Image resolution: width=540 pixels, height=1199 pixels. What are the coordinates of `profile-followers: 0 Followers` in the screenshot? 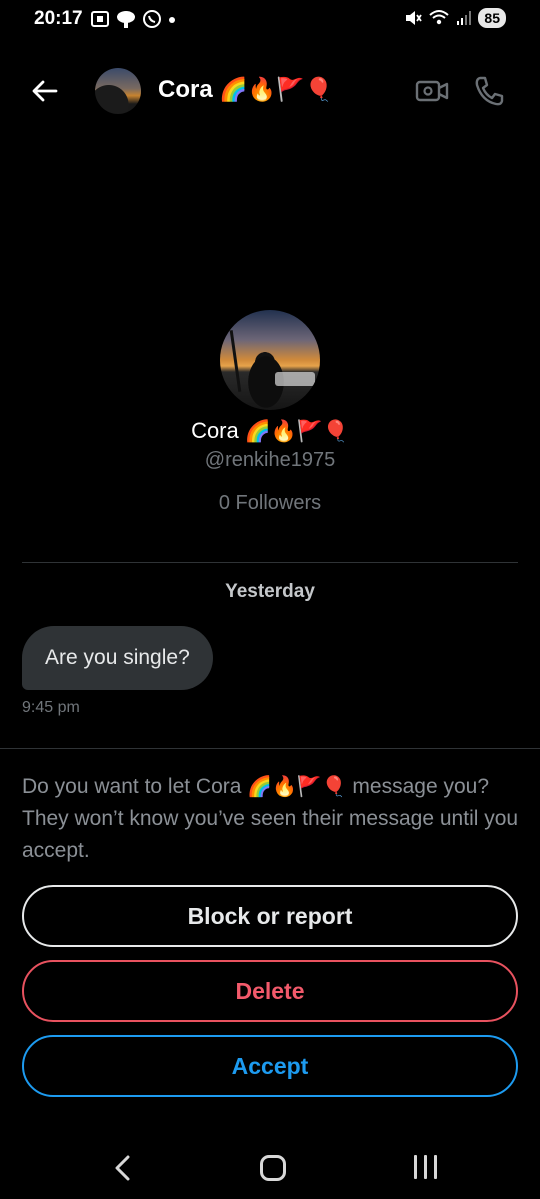 It's located at (270, 503).